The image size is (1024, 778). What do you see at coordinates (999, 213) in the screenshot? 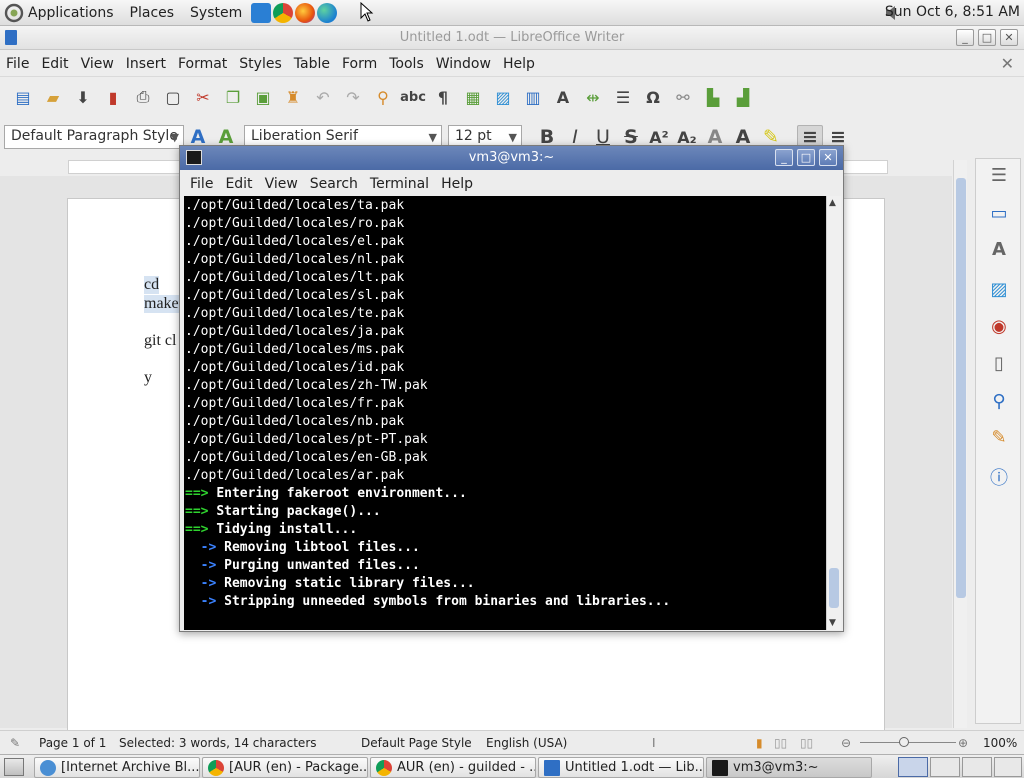
I see `properties-icon: ▭` at bounding box center [999, 213].